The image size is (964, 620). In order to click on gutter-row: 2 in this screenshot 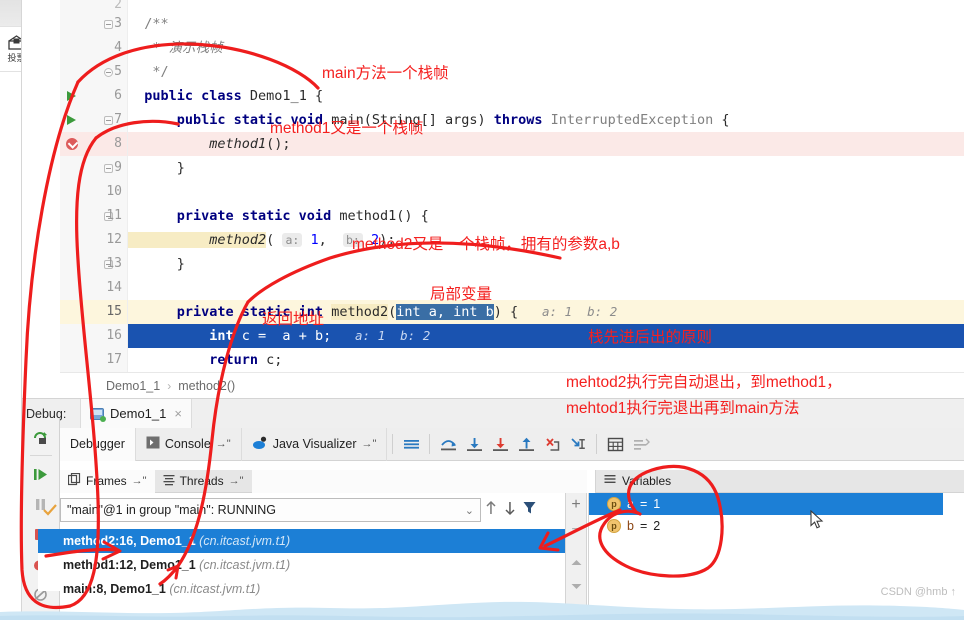, I will do `click(118, 6)`.